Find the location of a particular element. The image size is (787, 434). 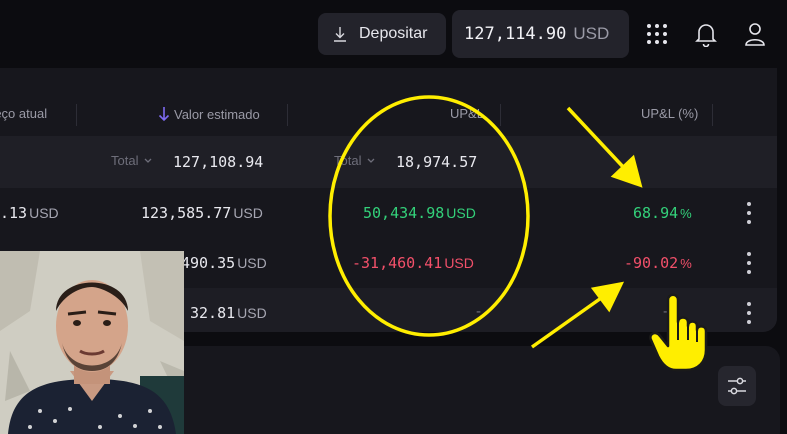

balance-currency: USD is located at coordinates (591, 33).